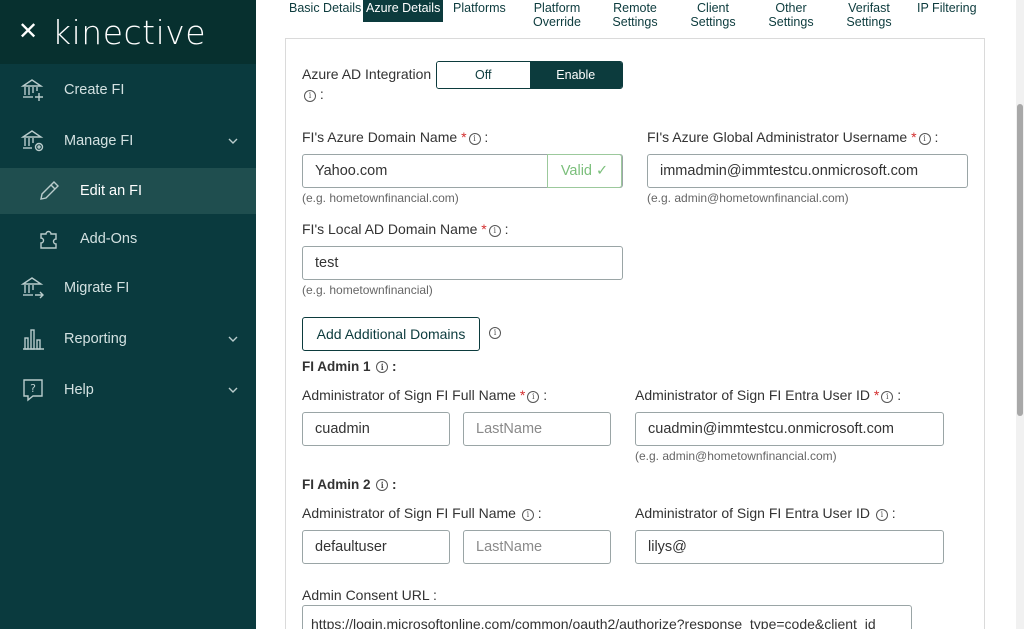 This screenshot has width=1024, height=629. Describe the element at coordinates (462, 171) in the screenshot. I see `azure-domain-input: Yahoo.com Valid ✓` at that location.